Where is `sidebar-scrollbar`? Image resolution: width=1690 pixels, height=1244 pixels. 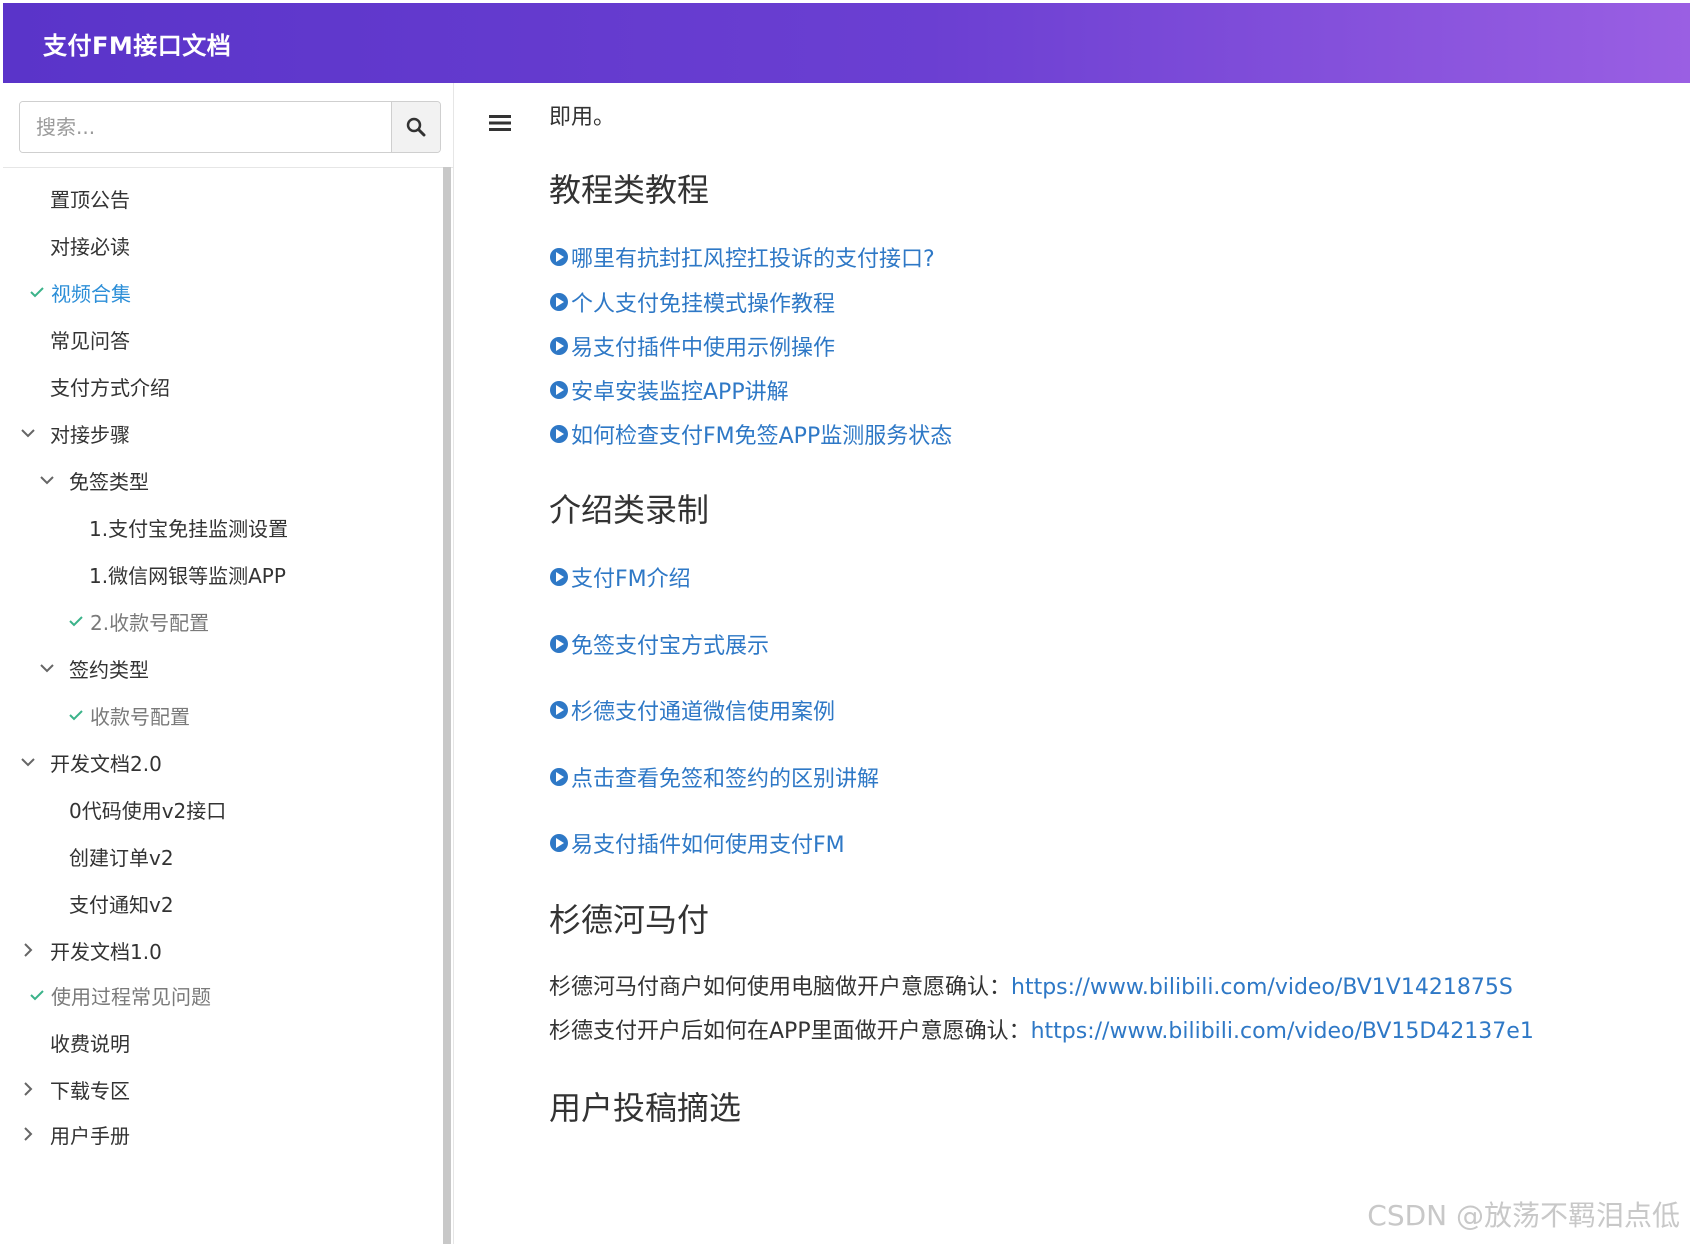 sidebar-scrollbar is located at coordinates (447, 705).